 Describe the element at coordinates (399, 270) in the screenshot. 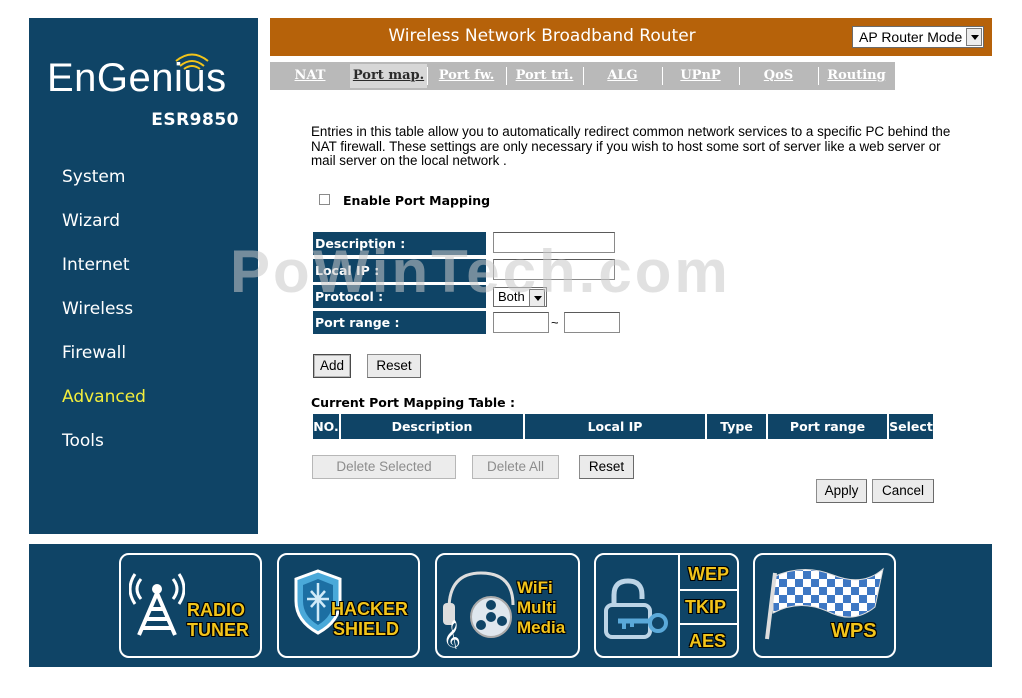

I see `local-ip-label: Local IP :` at that location.